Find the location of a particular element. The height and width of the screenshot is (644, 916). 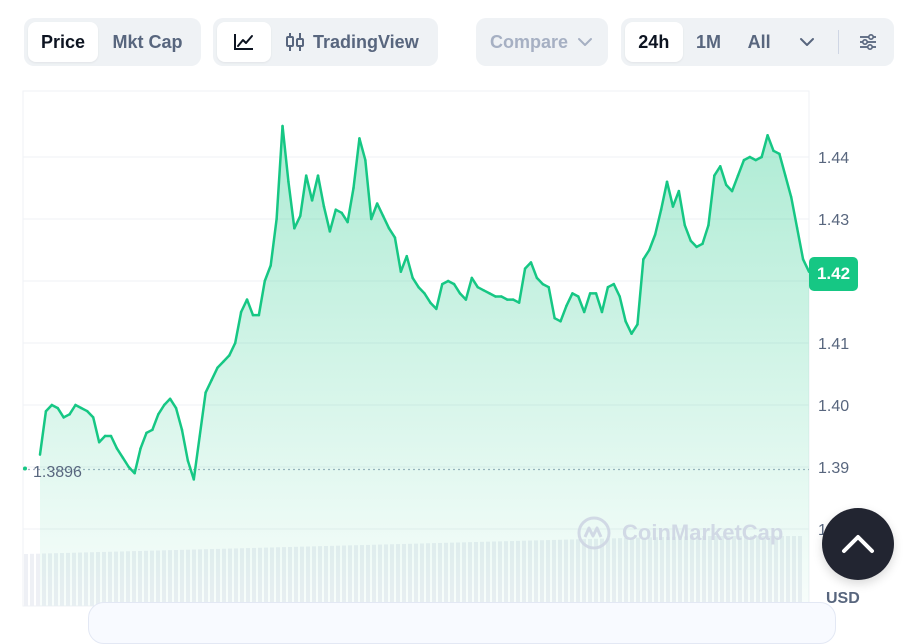

watermark-text: CoinMarketCap is located at coordinates (703, 532).